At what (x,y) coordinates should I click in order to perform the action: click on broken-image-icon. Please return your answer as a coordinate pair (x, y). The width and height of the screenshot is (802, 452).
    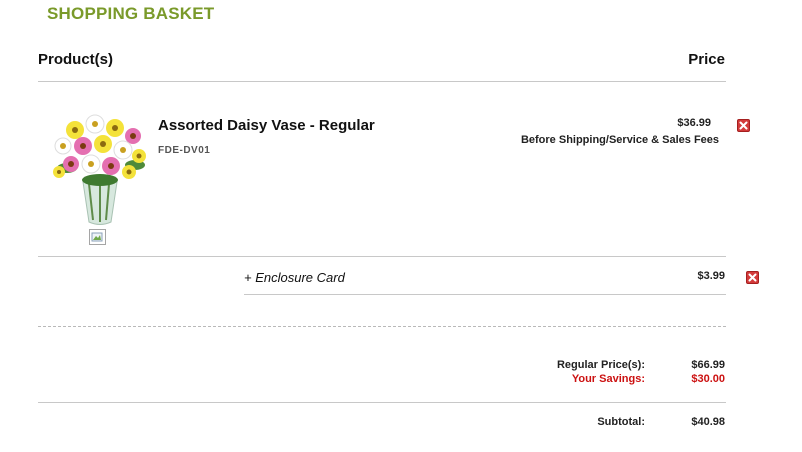
    Looking at the image, I should click on (97, 237).